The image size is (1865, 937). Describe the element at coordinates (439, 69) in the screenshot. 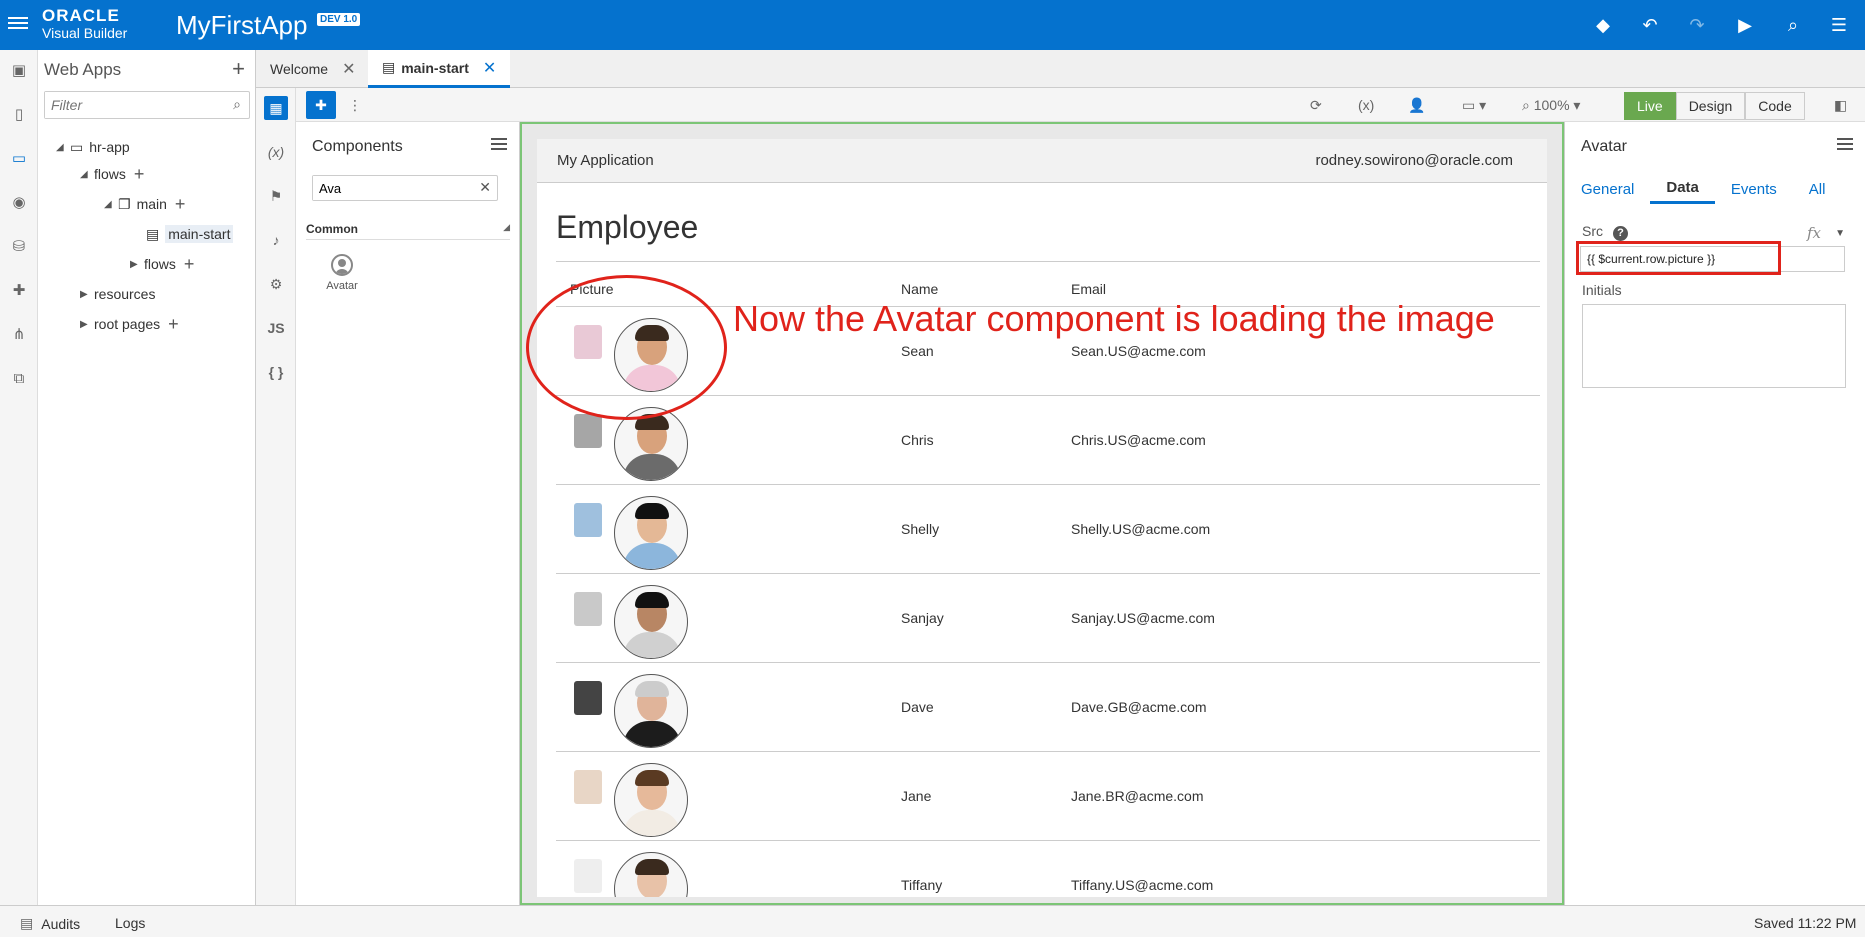

I see `tab-main-start: ▤ main-start ✕` at that location.